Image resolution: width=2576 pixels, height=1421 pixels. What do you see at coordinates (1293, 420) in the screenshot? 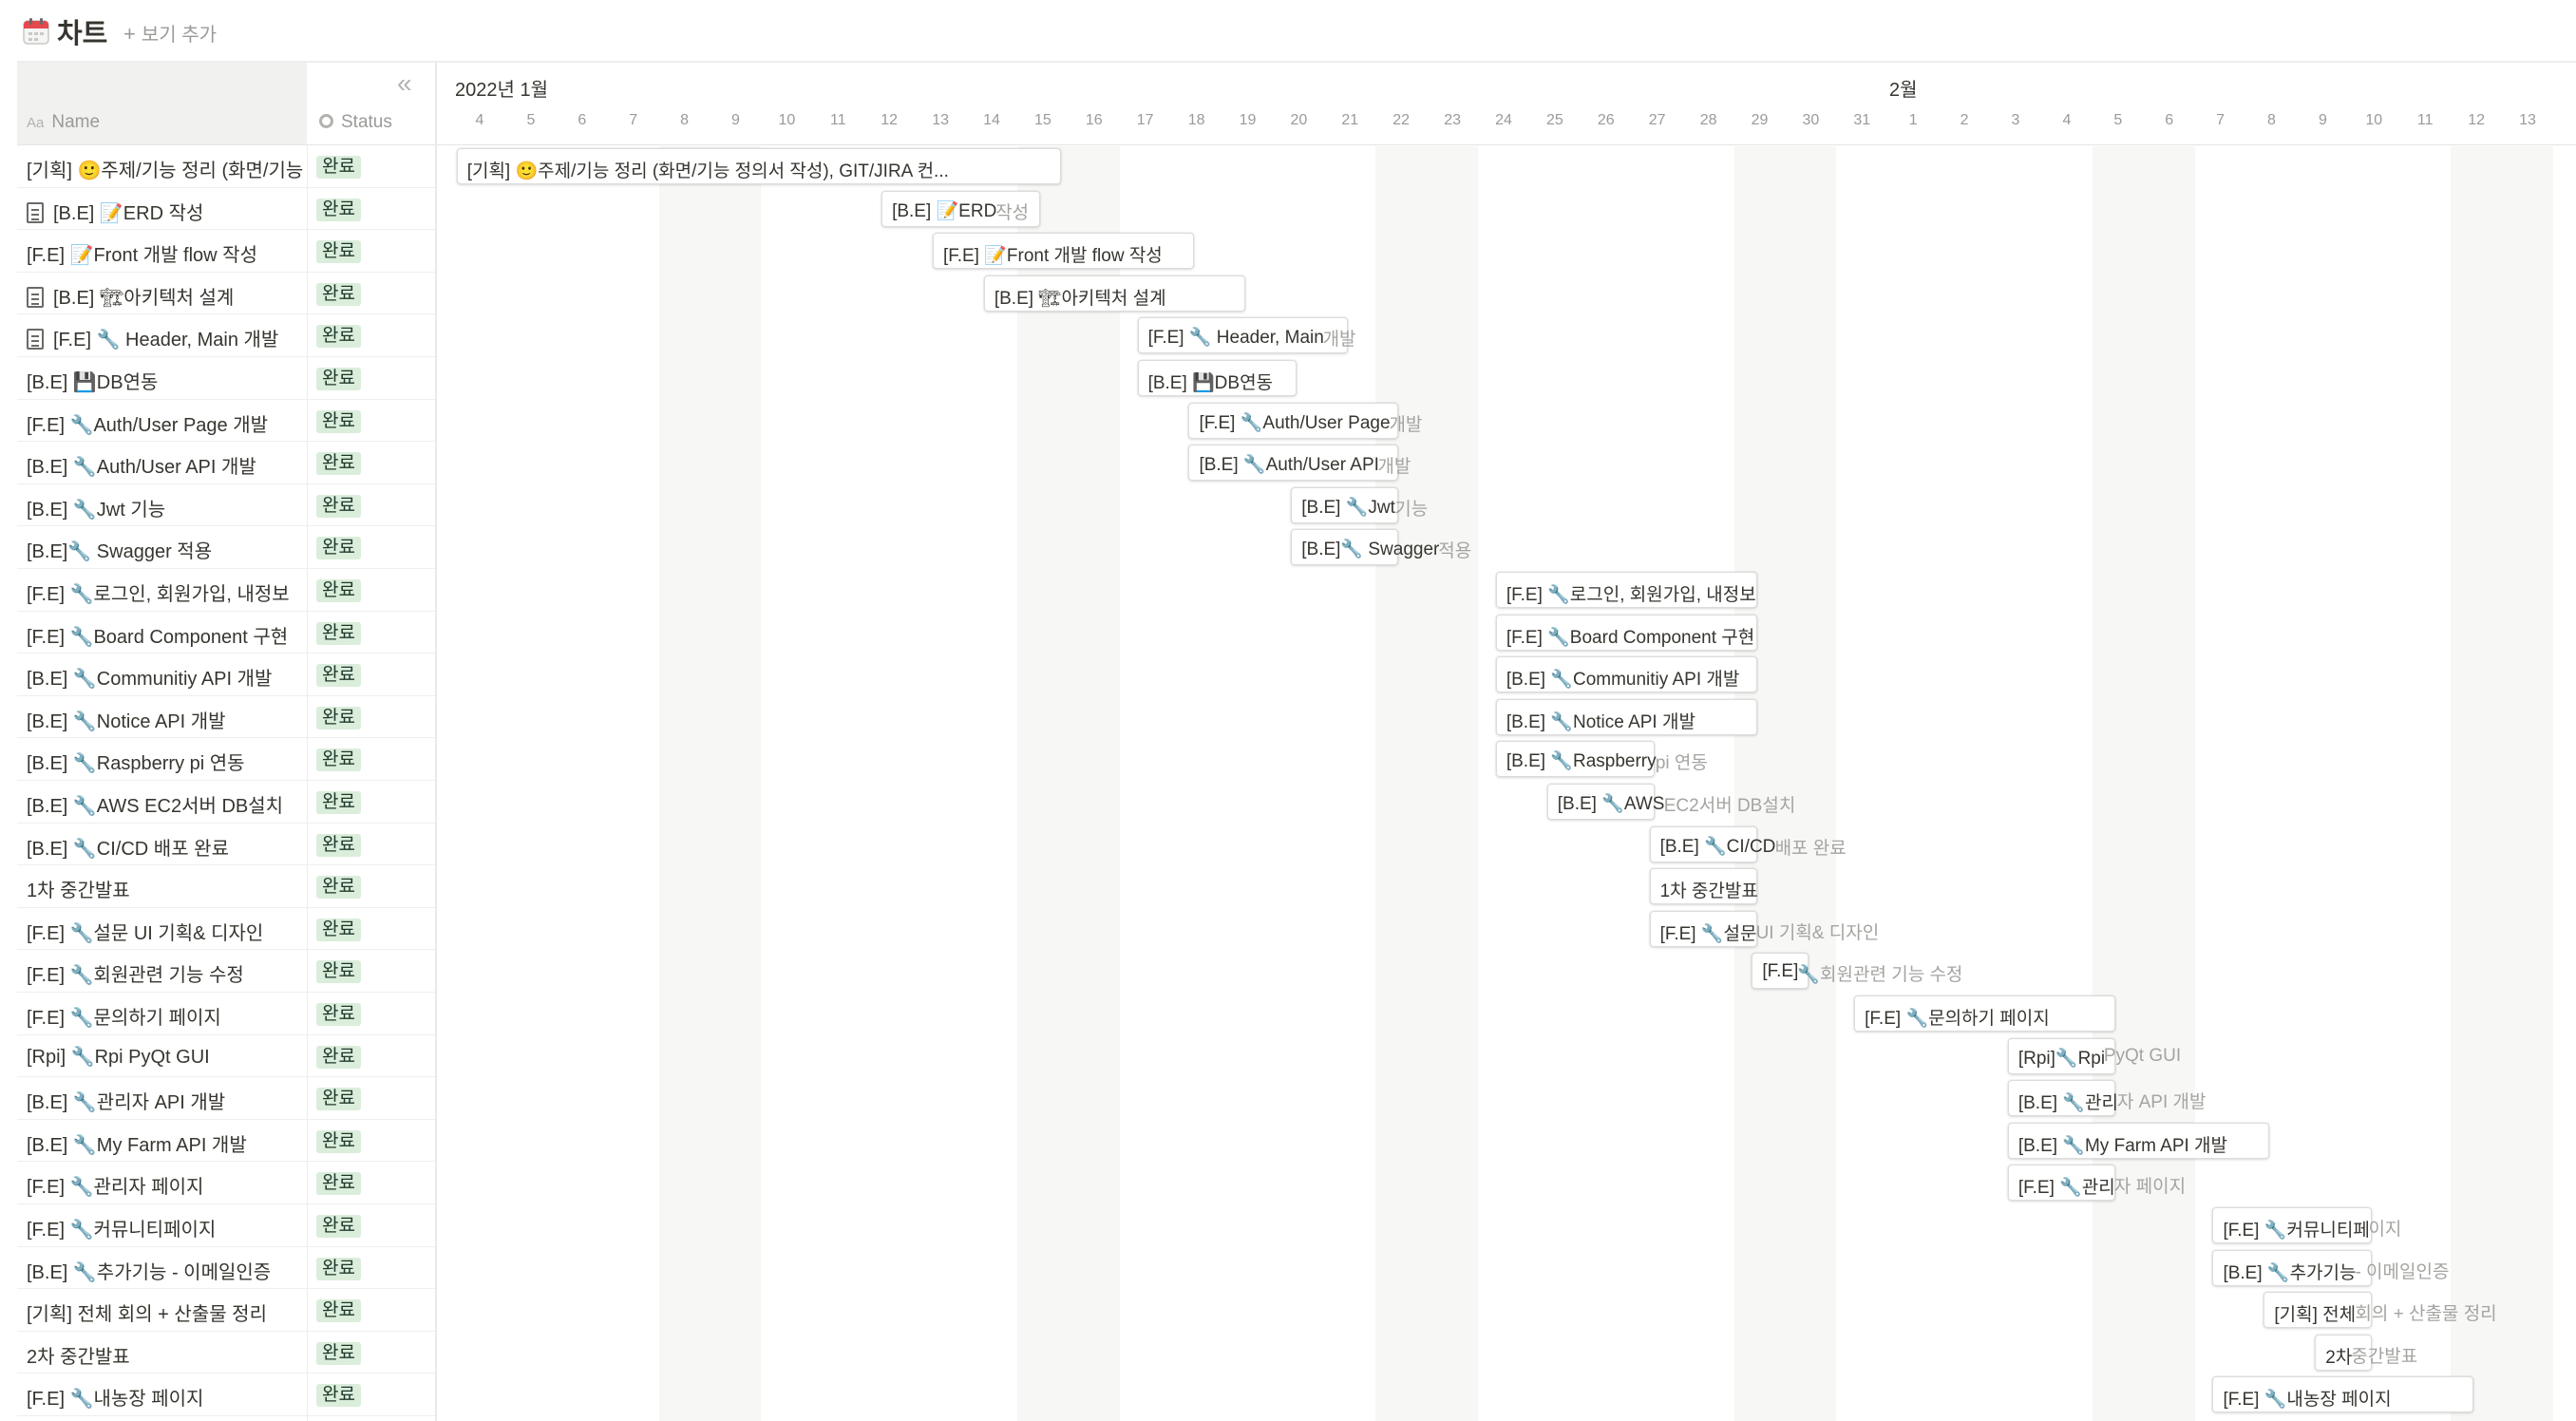
I see `timeline-bar: [F.E] 🔧Auth/User Page` at bounding box center [1293, 420].